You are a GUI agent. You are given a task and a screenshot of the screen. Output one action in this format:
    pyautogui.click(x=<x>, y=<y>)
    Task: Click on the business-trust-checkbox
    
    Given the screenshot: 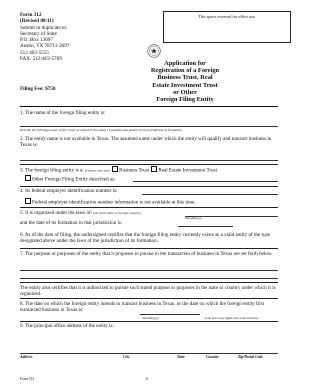 What is the action you would take?
    pyautogui.click(x=115, y=169)
    